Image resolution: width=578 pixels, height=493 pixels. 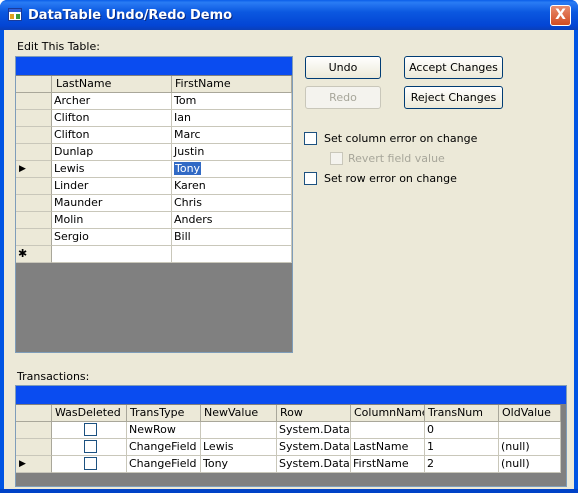 What do you see at coordinates (291, 395) in the screenshot?
I see `transactions-grid-caption` at bounding box center [291, 395].